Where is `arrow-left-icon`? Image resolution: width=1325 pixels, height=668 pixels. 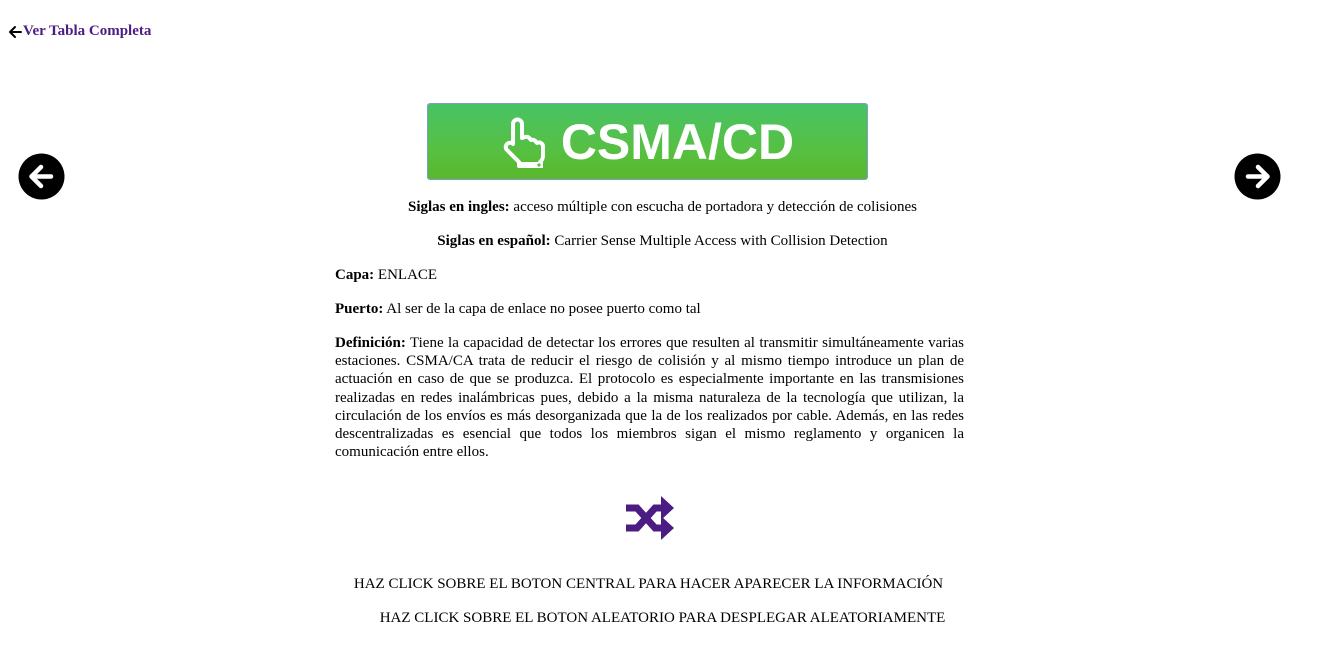 arrow-left-icon is located at coordinates (15, 31).